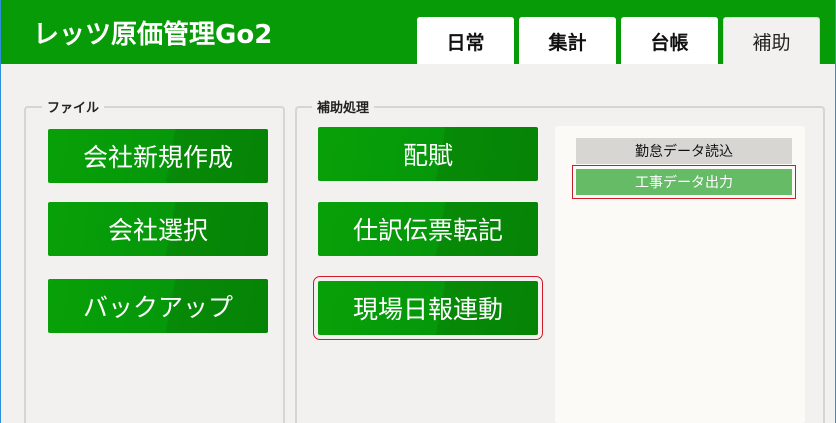 The width and height of the screenshot is (836, 423). I want to click on construction-data-export-item: 工事データ出力, so click(684, 182).